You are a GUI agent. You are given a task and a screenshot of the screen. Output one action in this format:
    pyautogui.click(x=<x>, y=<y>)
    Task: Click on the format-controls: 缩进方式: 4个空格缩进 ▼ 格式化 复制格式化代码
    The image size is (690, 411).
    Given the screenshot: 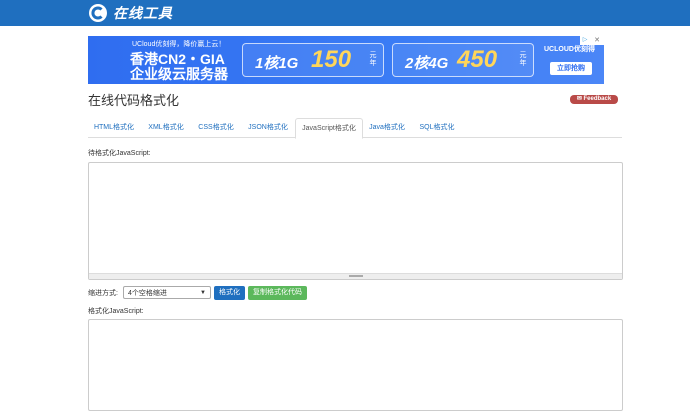 What is the action you would take?
    pyautogui.click(x=197, y=292)
    